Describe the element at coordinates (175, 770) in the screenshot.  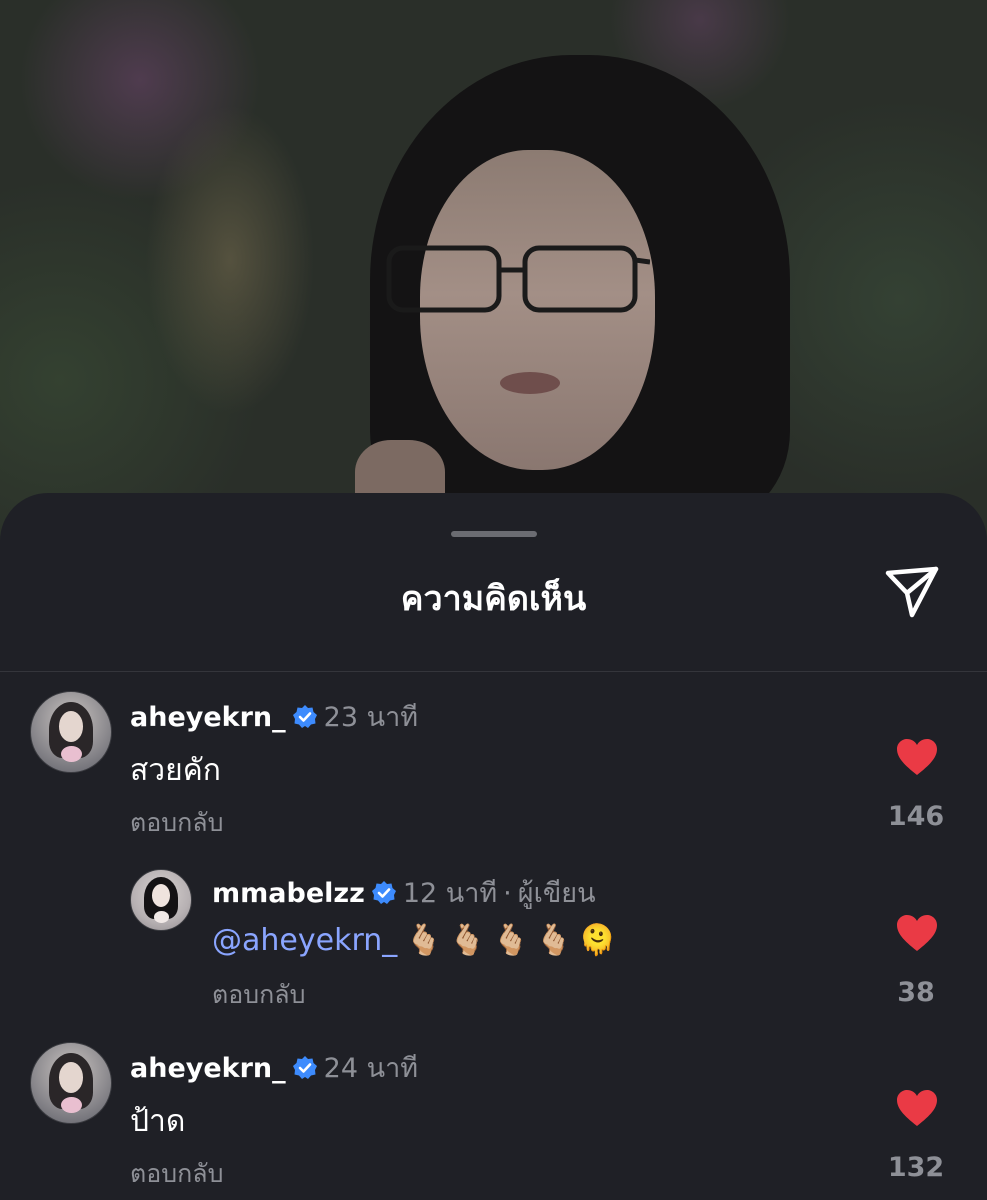
I see `comment-text: สวยคัก` at that location.